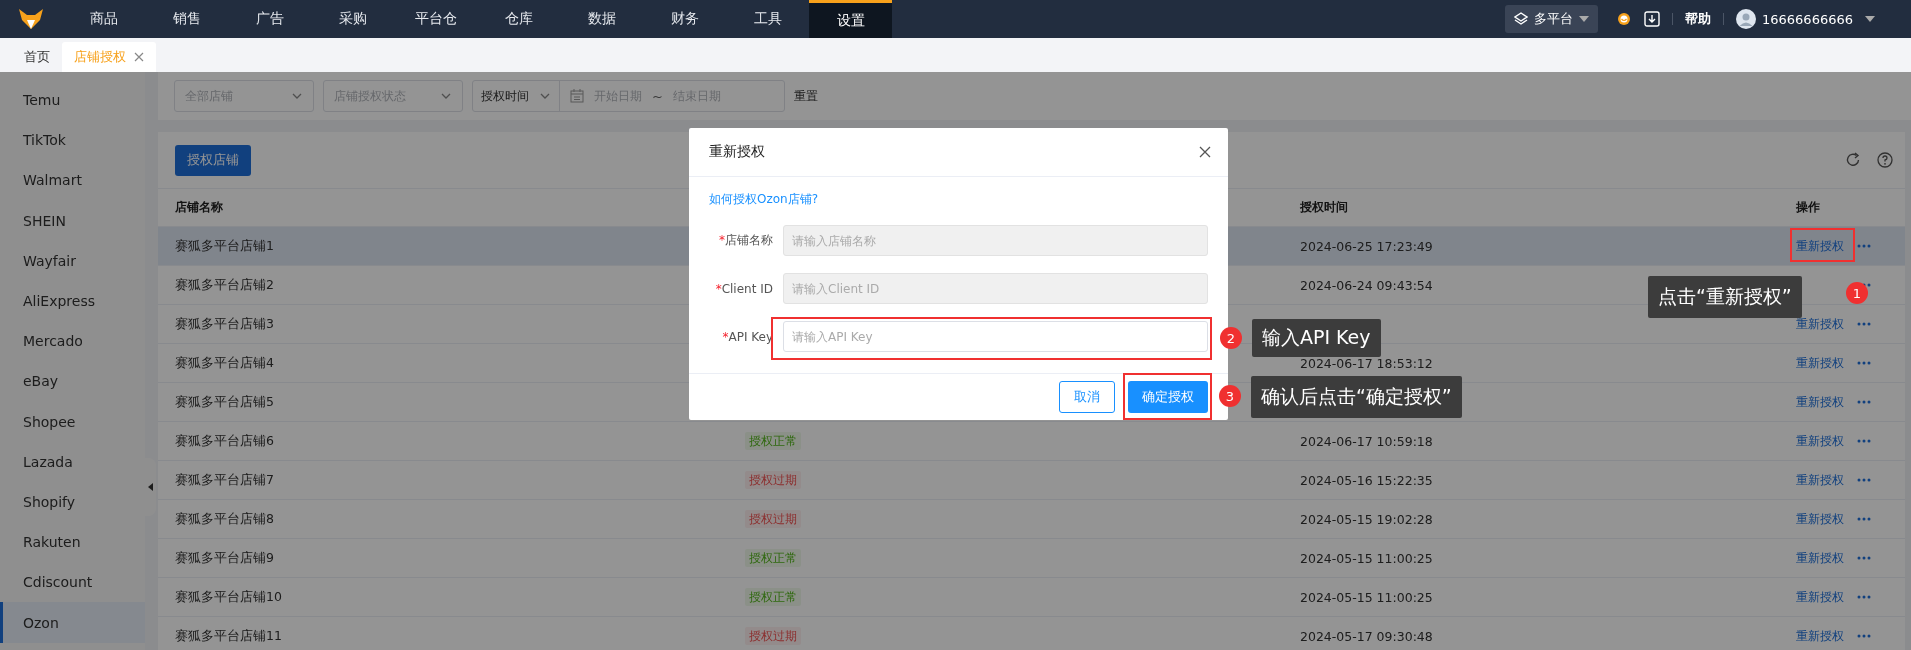  What do you see at coordinates (995, 336) in the screenshot?
I see `input-field: 请输入API Key` at bounding box center [995, 336].